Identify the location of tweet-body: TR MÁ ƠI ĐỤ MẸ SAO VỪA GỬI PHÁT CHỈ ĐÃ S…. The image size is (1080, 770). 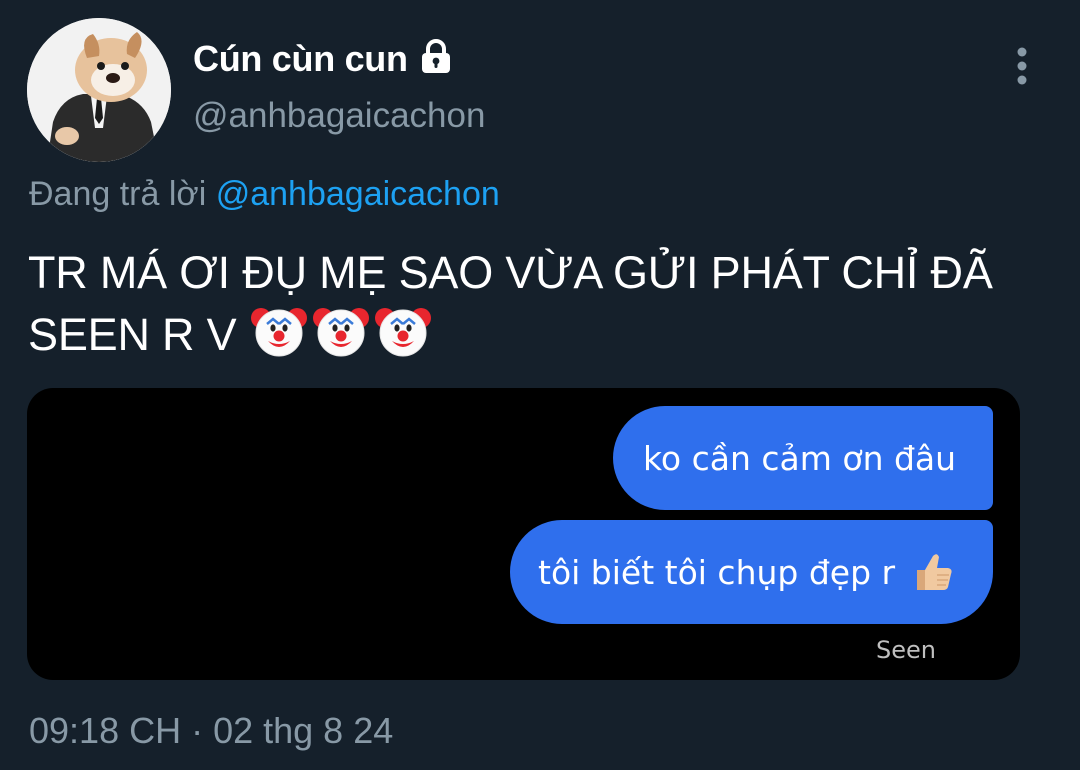
(510, 303).